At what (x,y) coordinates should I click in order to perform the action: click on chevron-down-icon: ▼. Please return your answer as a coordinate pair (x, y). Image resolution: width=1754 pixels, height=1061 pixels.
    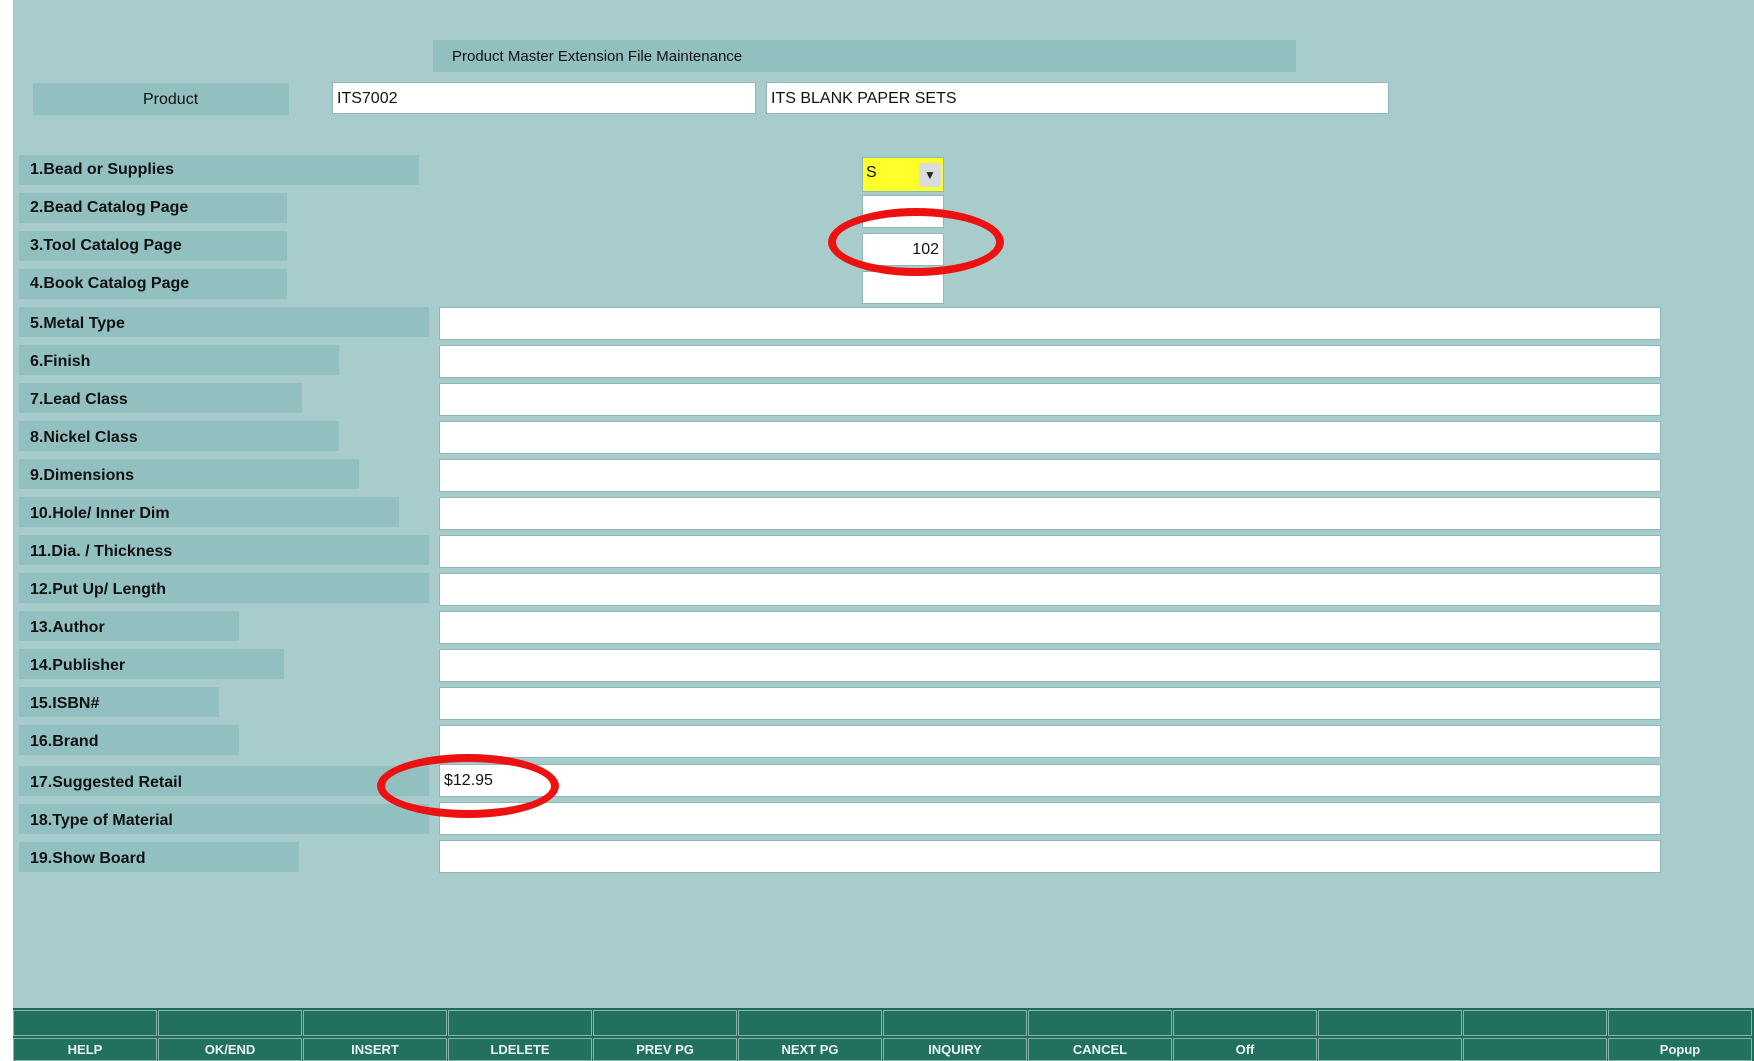
    Looking at the image, I should click on (930, 175).